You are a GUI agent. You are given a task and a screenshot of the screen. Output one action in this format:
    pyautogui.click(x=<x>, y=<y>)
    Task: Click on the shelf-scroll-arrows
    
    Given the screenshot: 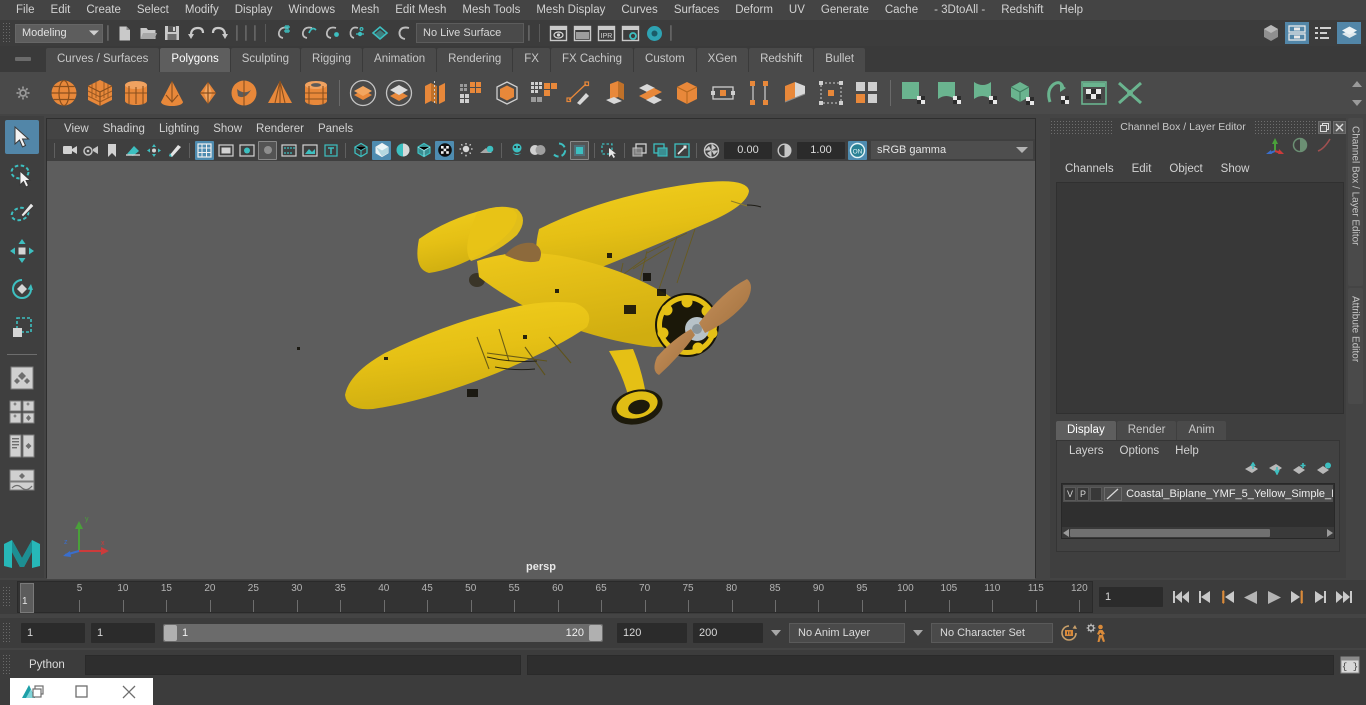 What is the action you would take?
    pyautogui.click(x=1357, y=93)
    